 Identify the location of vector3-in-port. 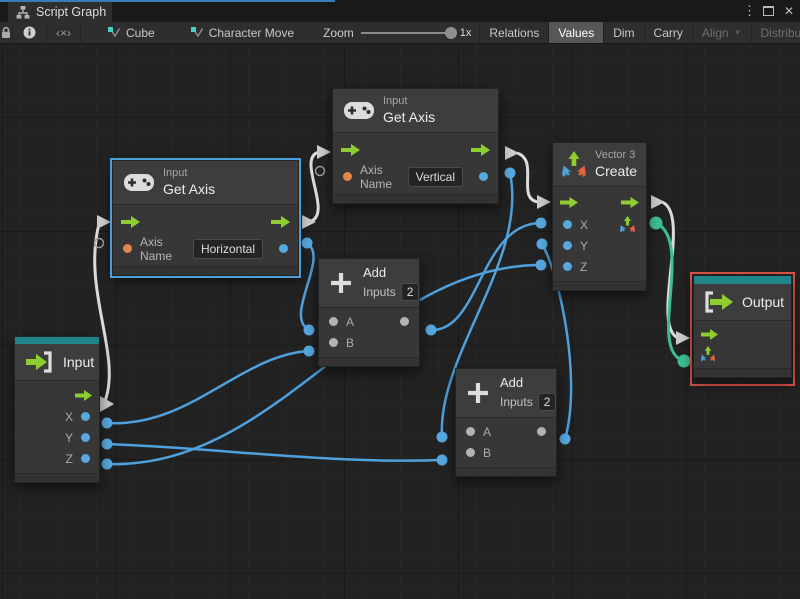
(708, 354).